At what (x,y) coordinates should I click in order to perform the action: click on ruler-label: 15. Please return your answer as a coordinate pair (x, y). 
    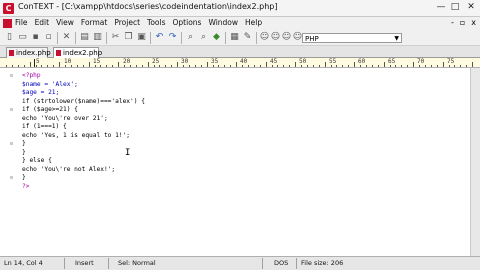
    Looking at the image, I should click on (97, 61).